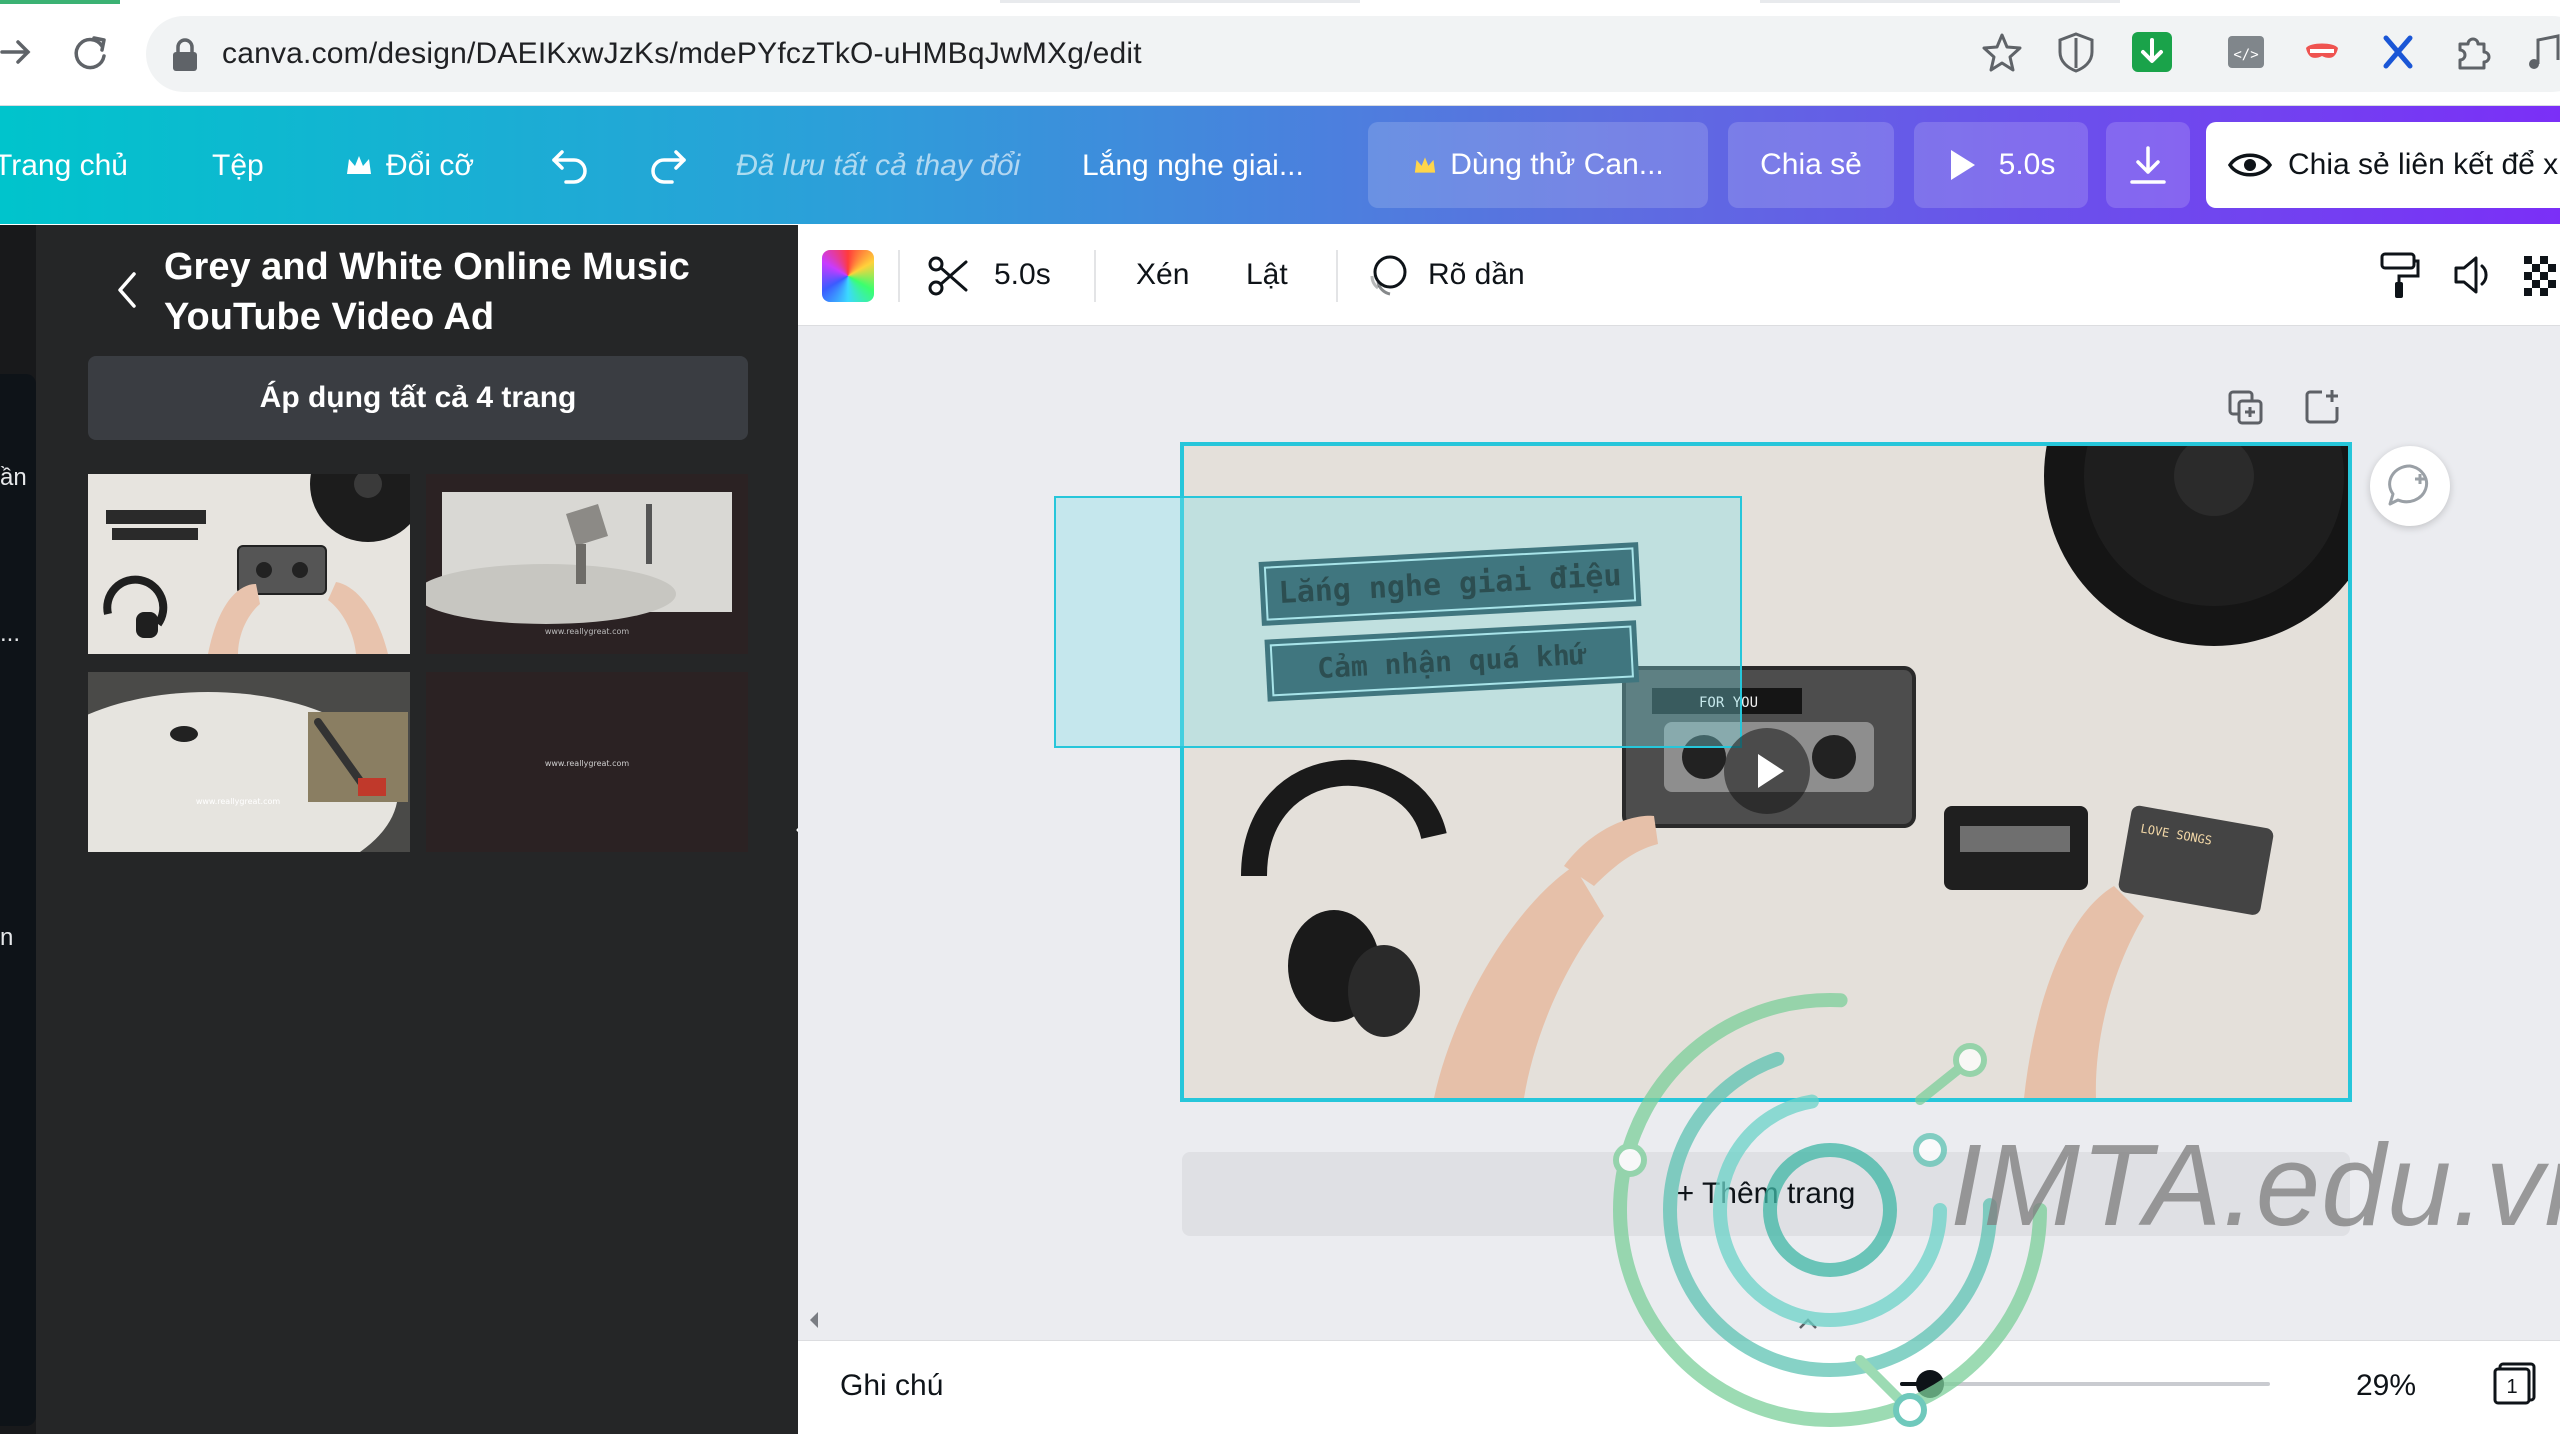 This screenshot has width=2560, height=1440. Describe the element at coordinates (1387, 275) in the screenshot. I see `fade-icon` at that location.